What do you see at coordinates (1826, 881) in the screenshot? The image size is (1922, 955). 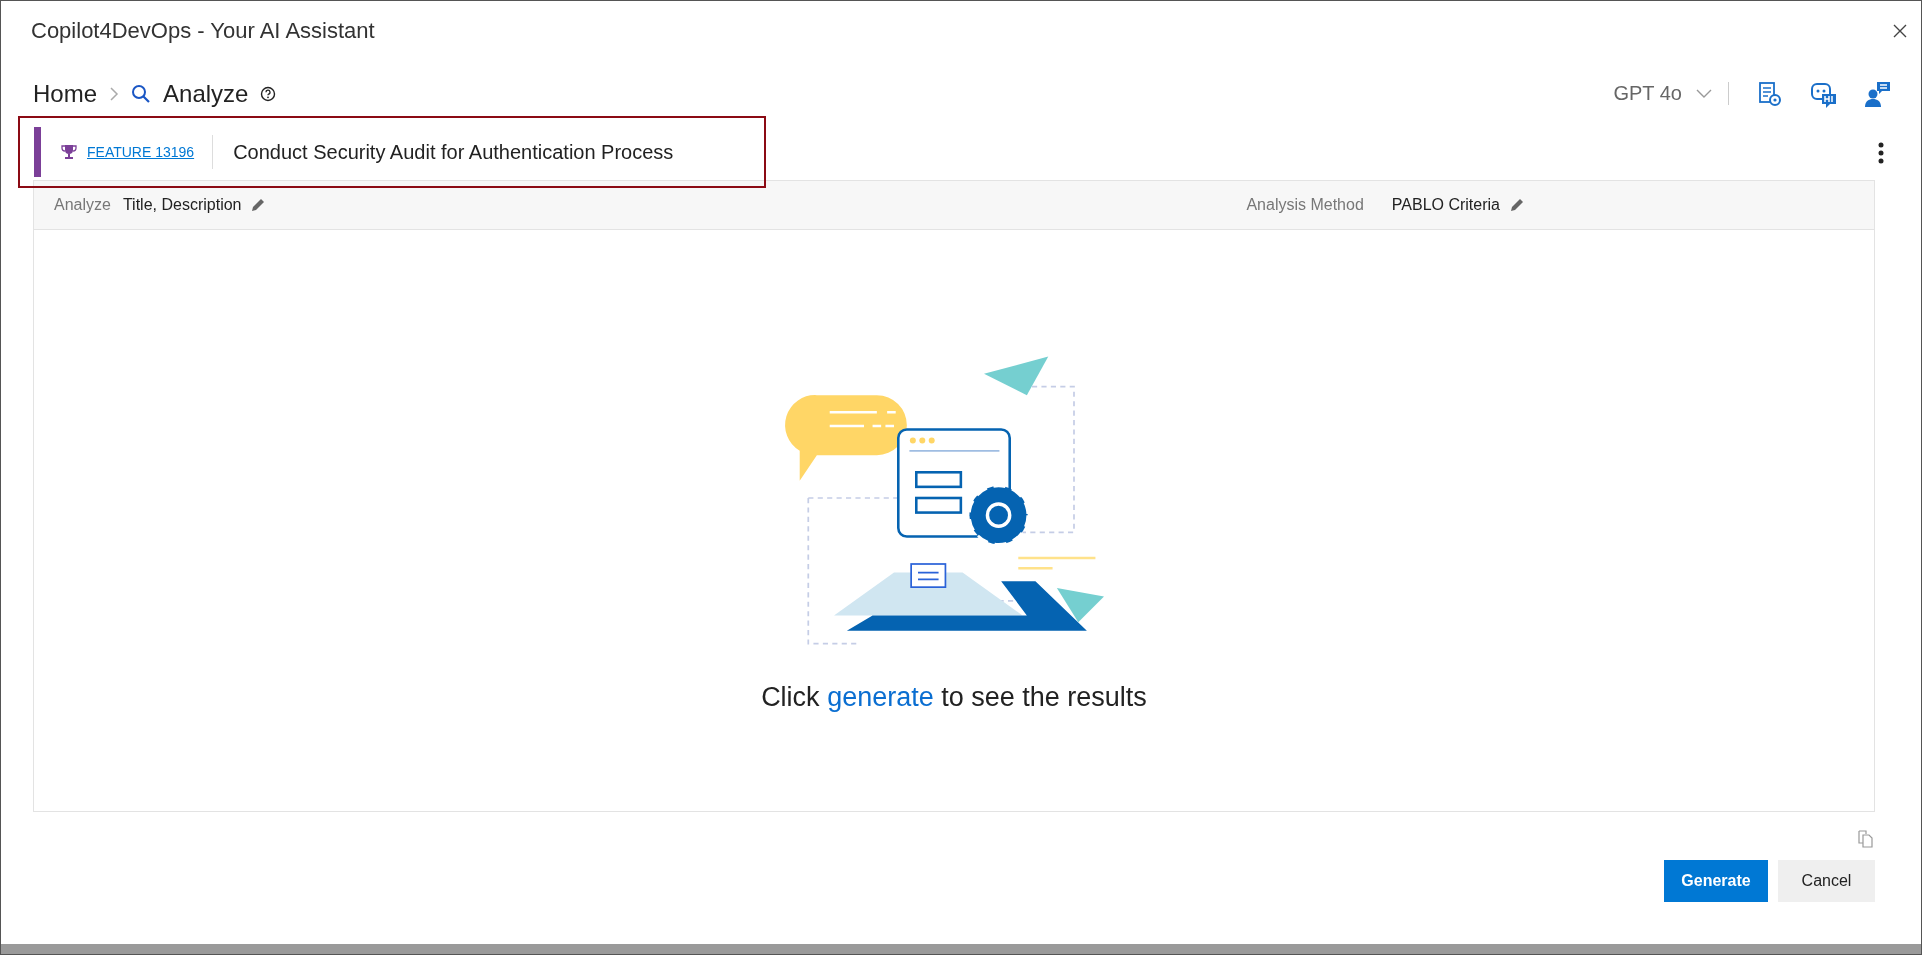 I see `cancel-button: Cancel` at bounding box center [1826, 881].